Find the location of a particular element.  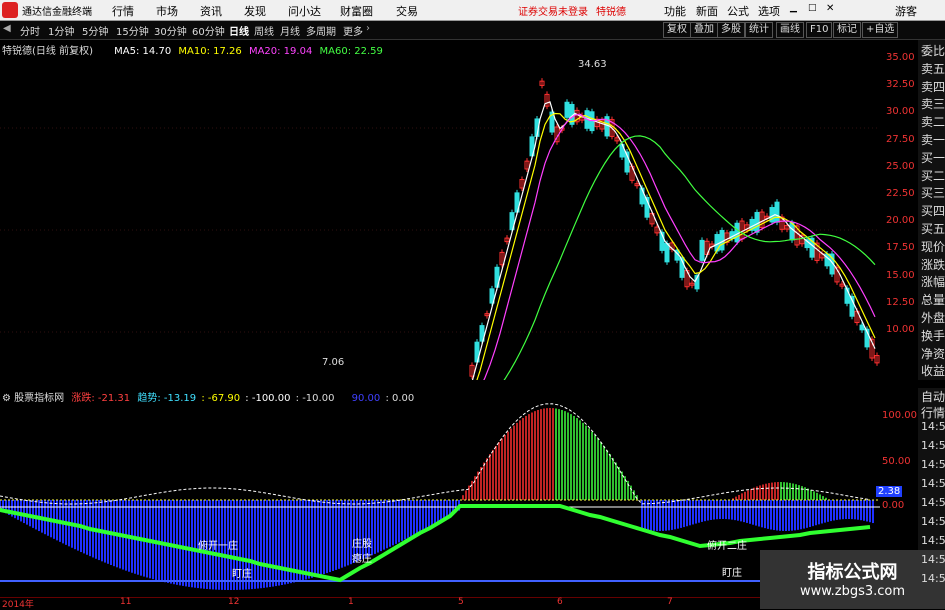

tab-weekly: 周线 is located at coordinates (264, 30).